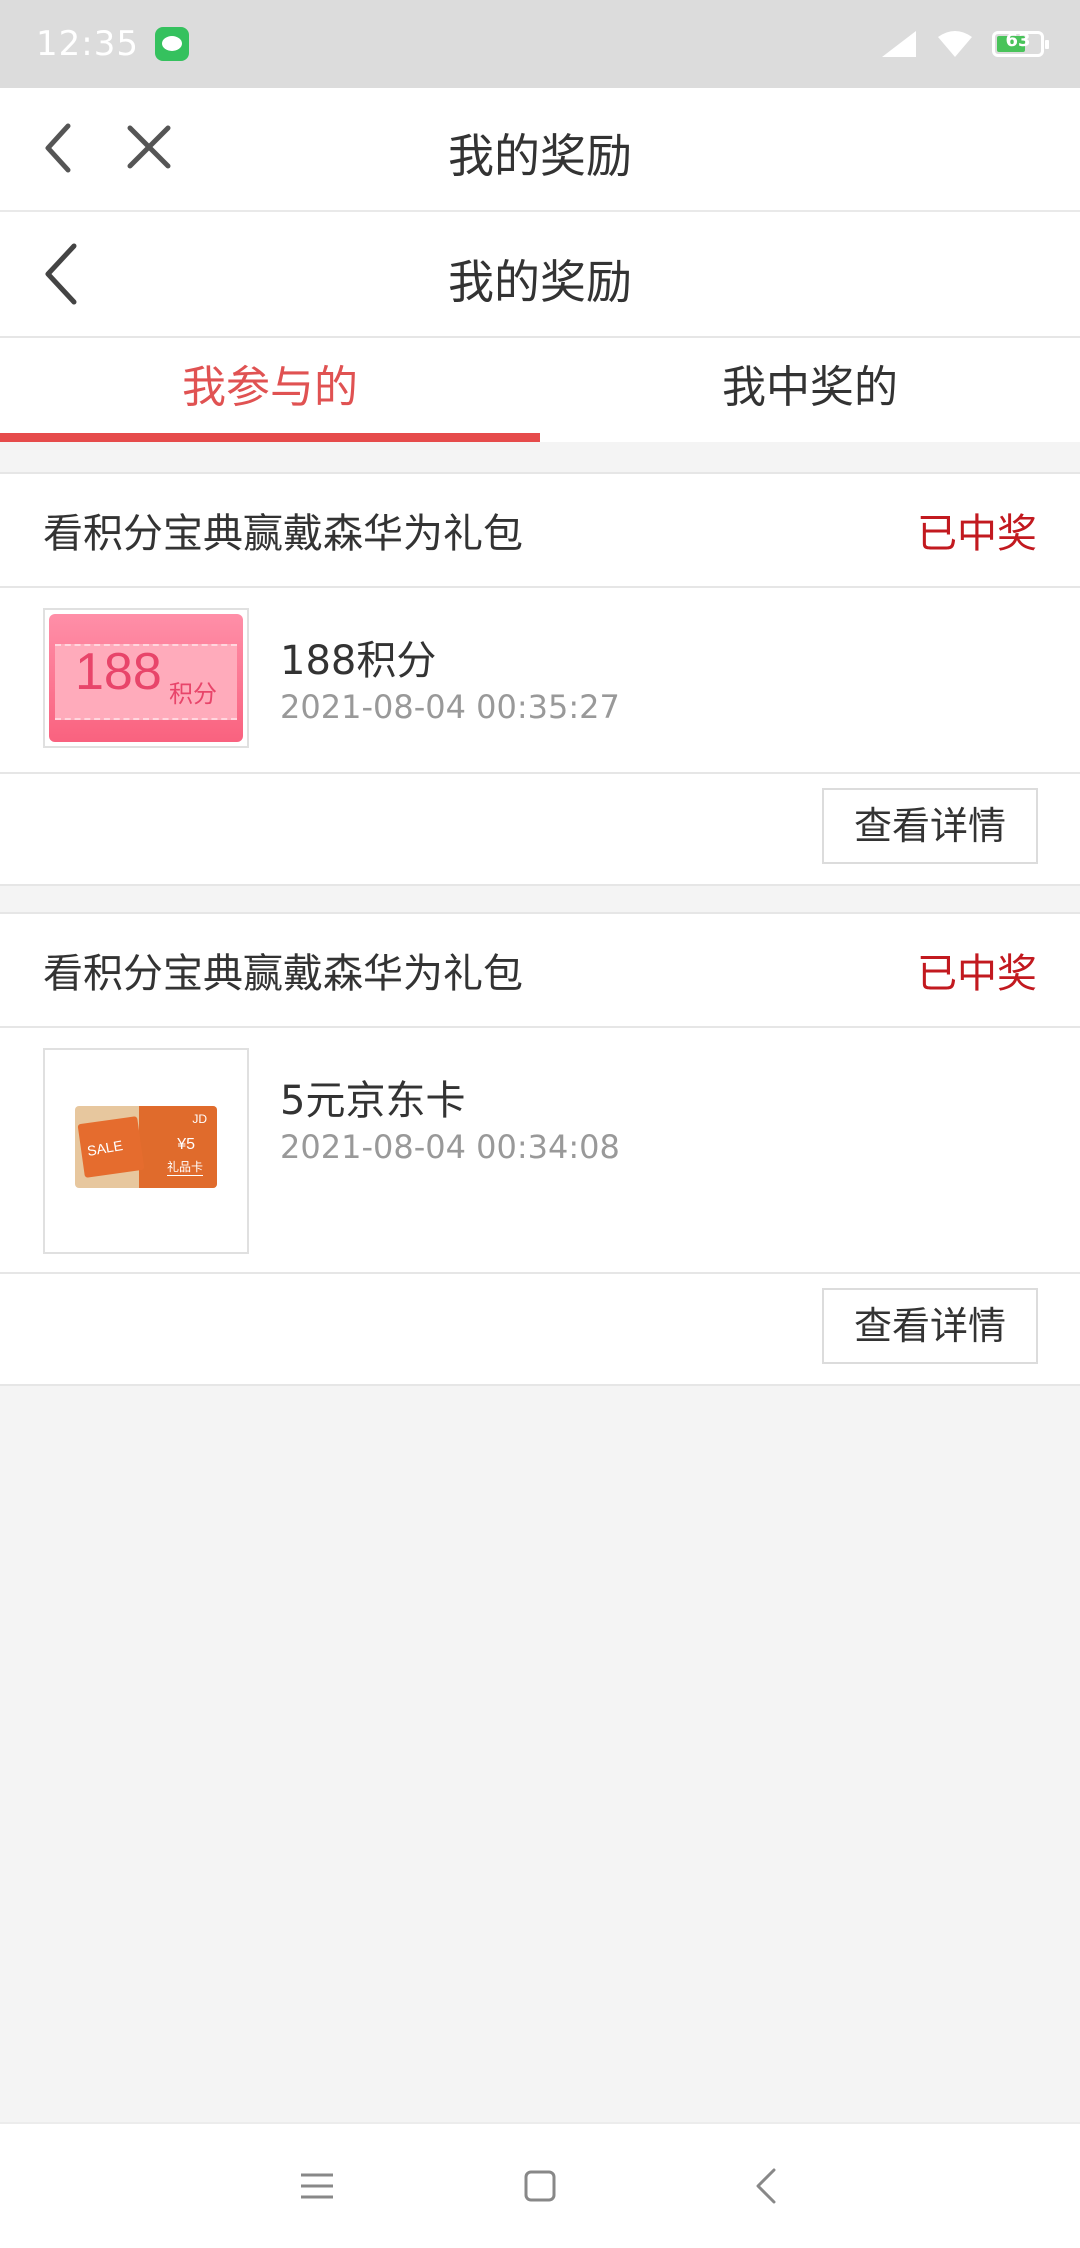  I want to click on prize-thumbnail: 188 积分, so click(146, 678).